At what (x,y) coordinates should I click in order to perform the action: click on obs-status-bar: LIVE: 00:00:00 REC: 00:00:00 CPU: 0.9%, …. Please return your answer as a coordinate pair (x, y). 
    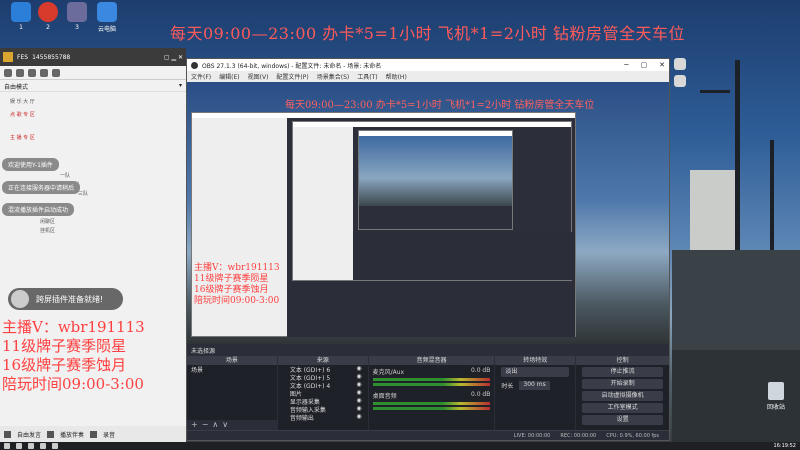
    Looking at the image, I should click on (428, 435).